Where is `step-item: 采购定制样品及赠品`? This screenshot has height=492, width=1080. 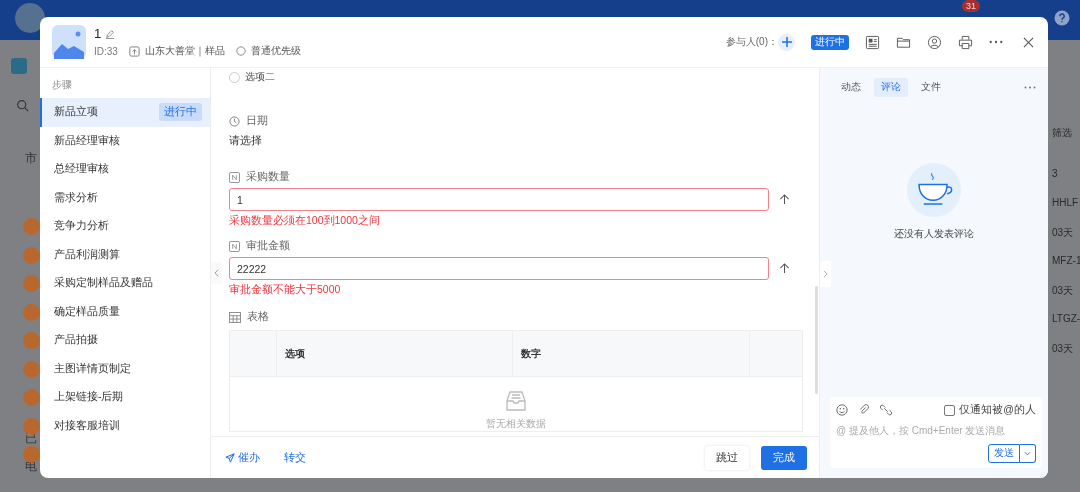
step-item: 采购定制样品及赠品 is located at coordinates (125, 283).